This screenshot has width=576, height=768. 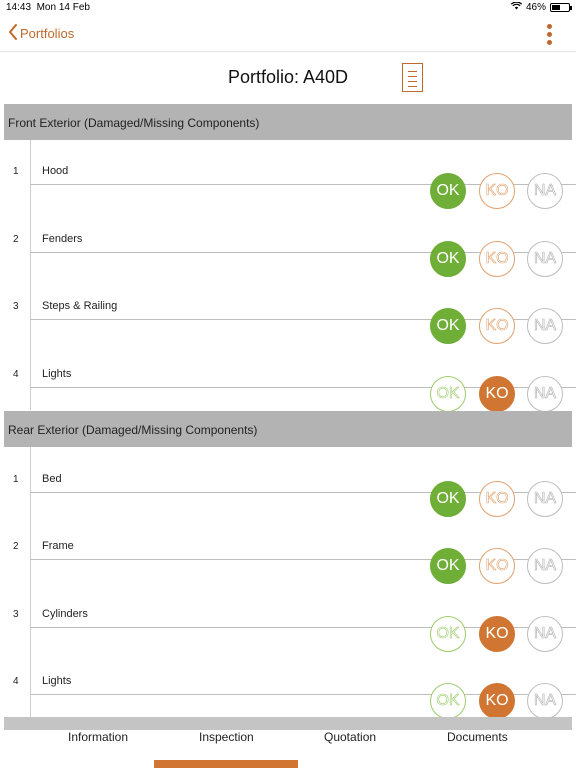 I want to click on document-icon, so click(x=412, y=77).